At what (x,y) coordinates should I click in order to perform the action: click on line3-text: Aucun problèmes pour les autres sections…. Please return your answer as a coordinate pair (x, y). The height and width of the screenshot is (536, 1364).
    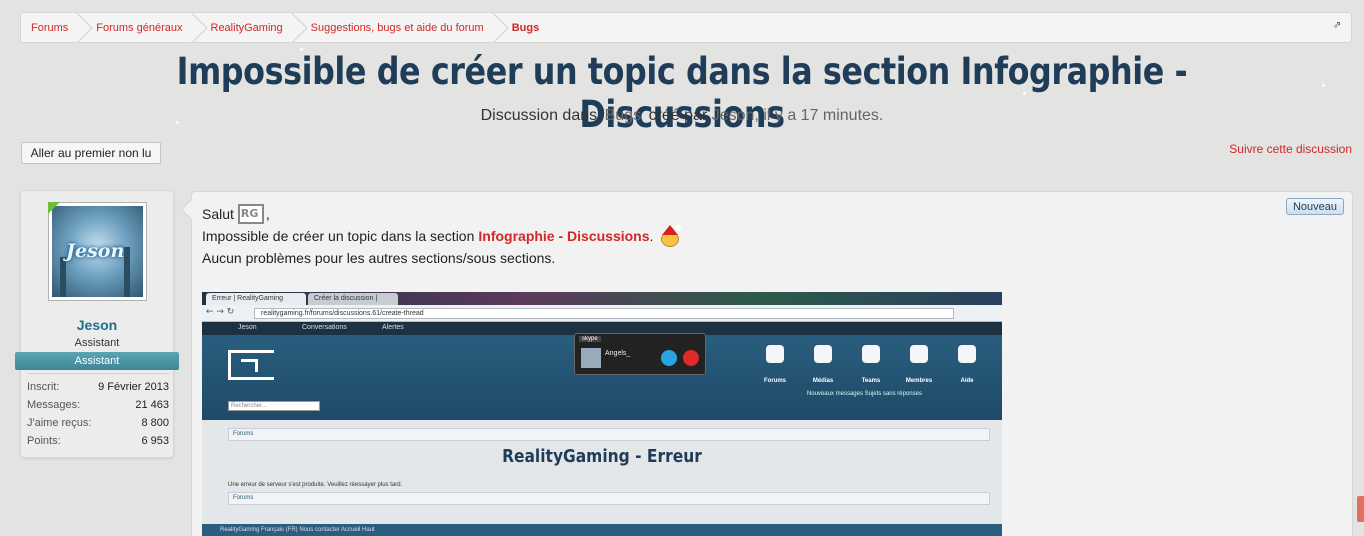
    Looking at the image, I should click on (379, 258).